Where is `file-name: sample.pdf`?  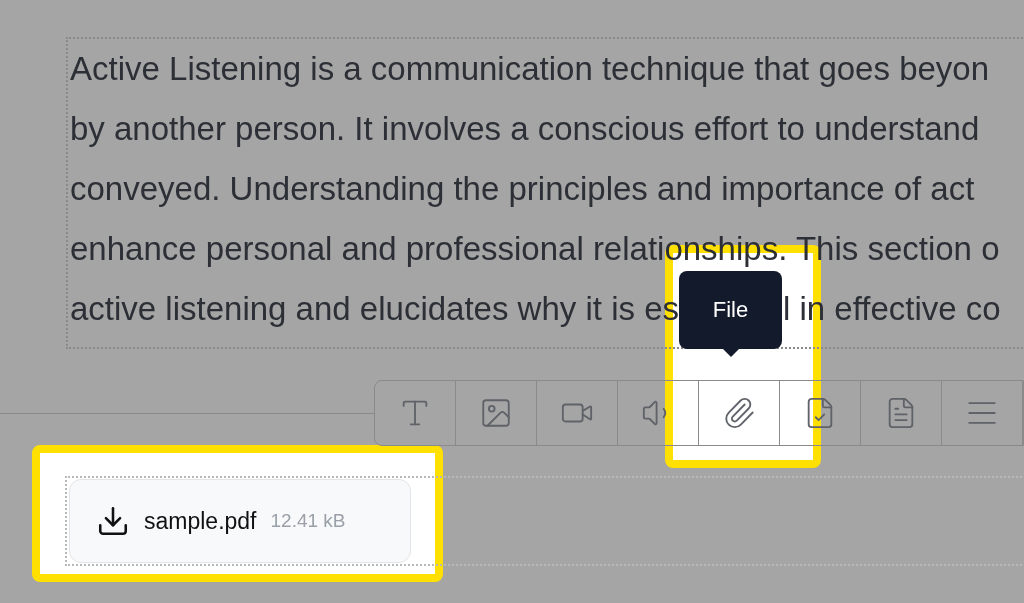
file-name: sample.pdf is located at coordinates (200, 521).